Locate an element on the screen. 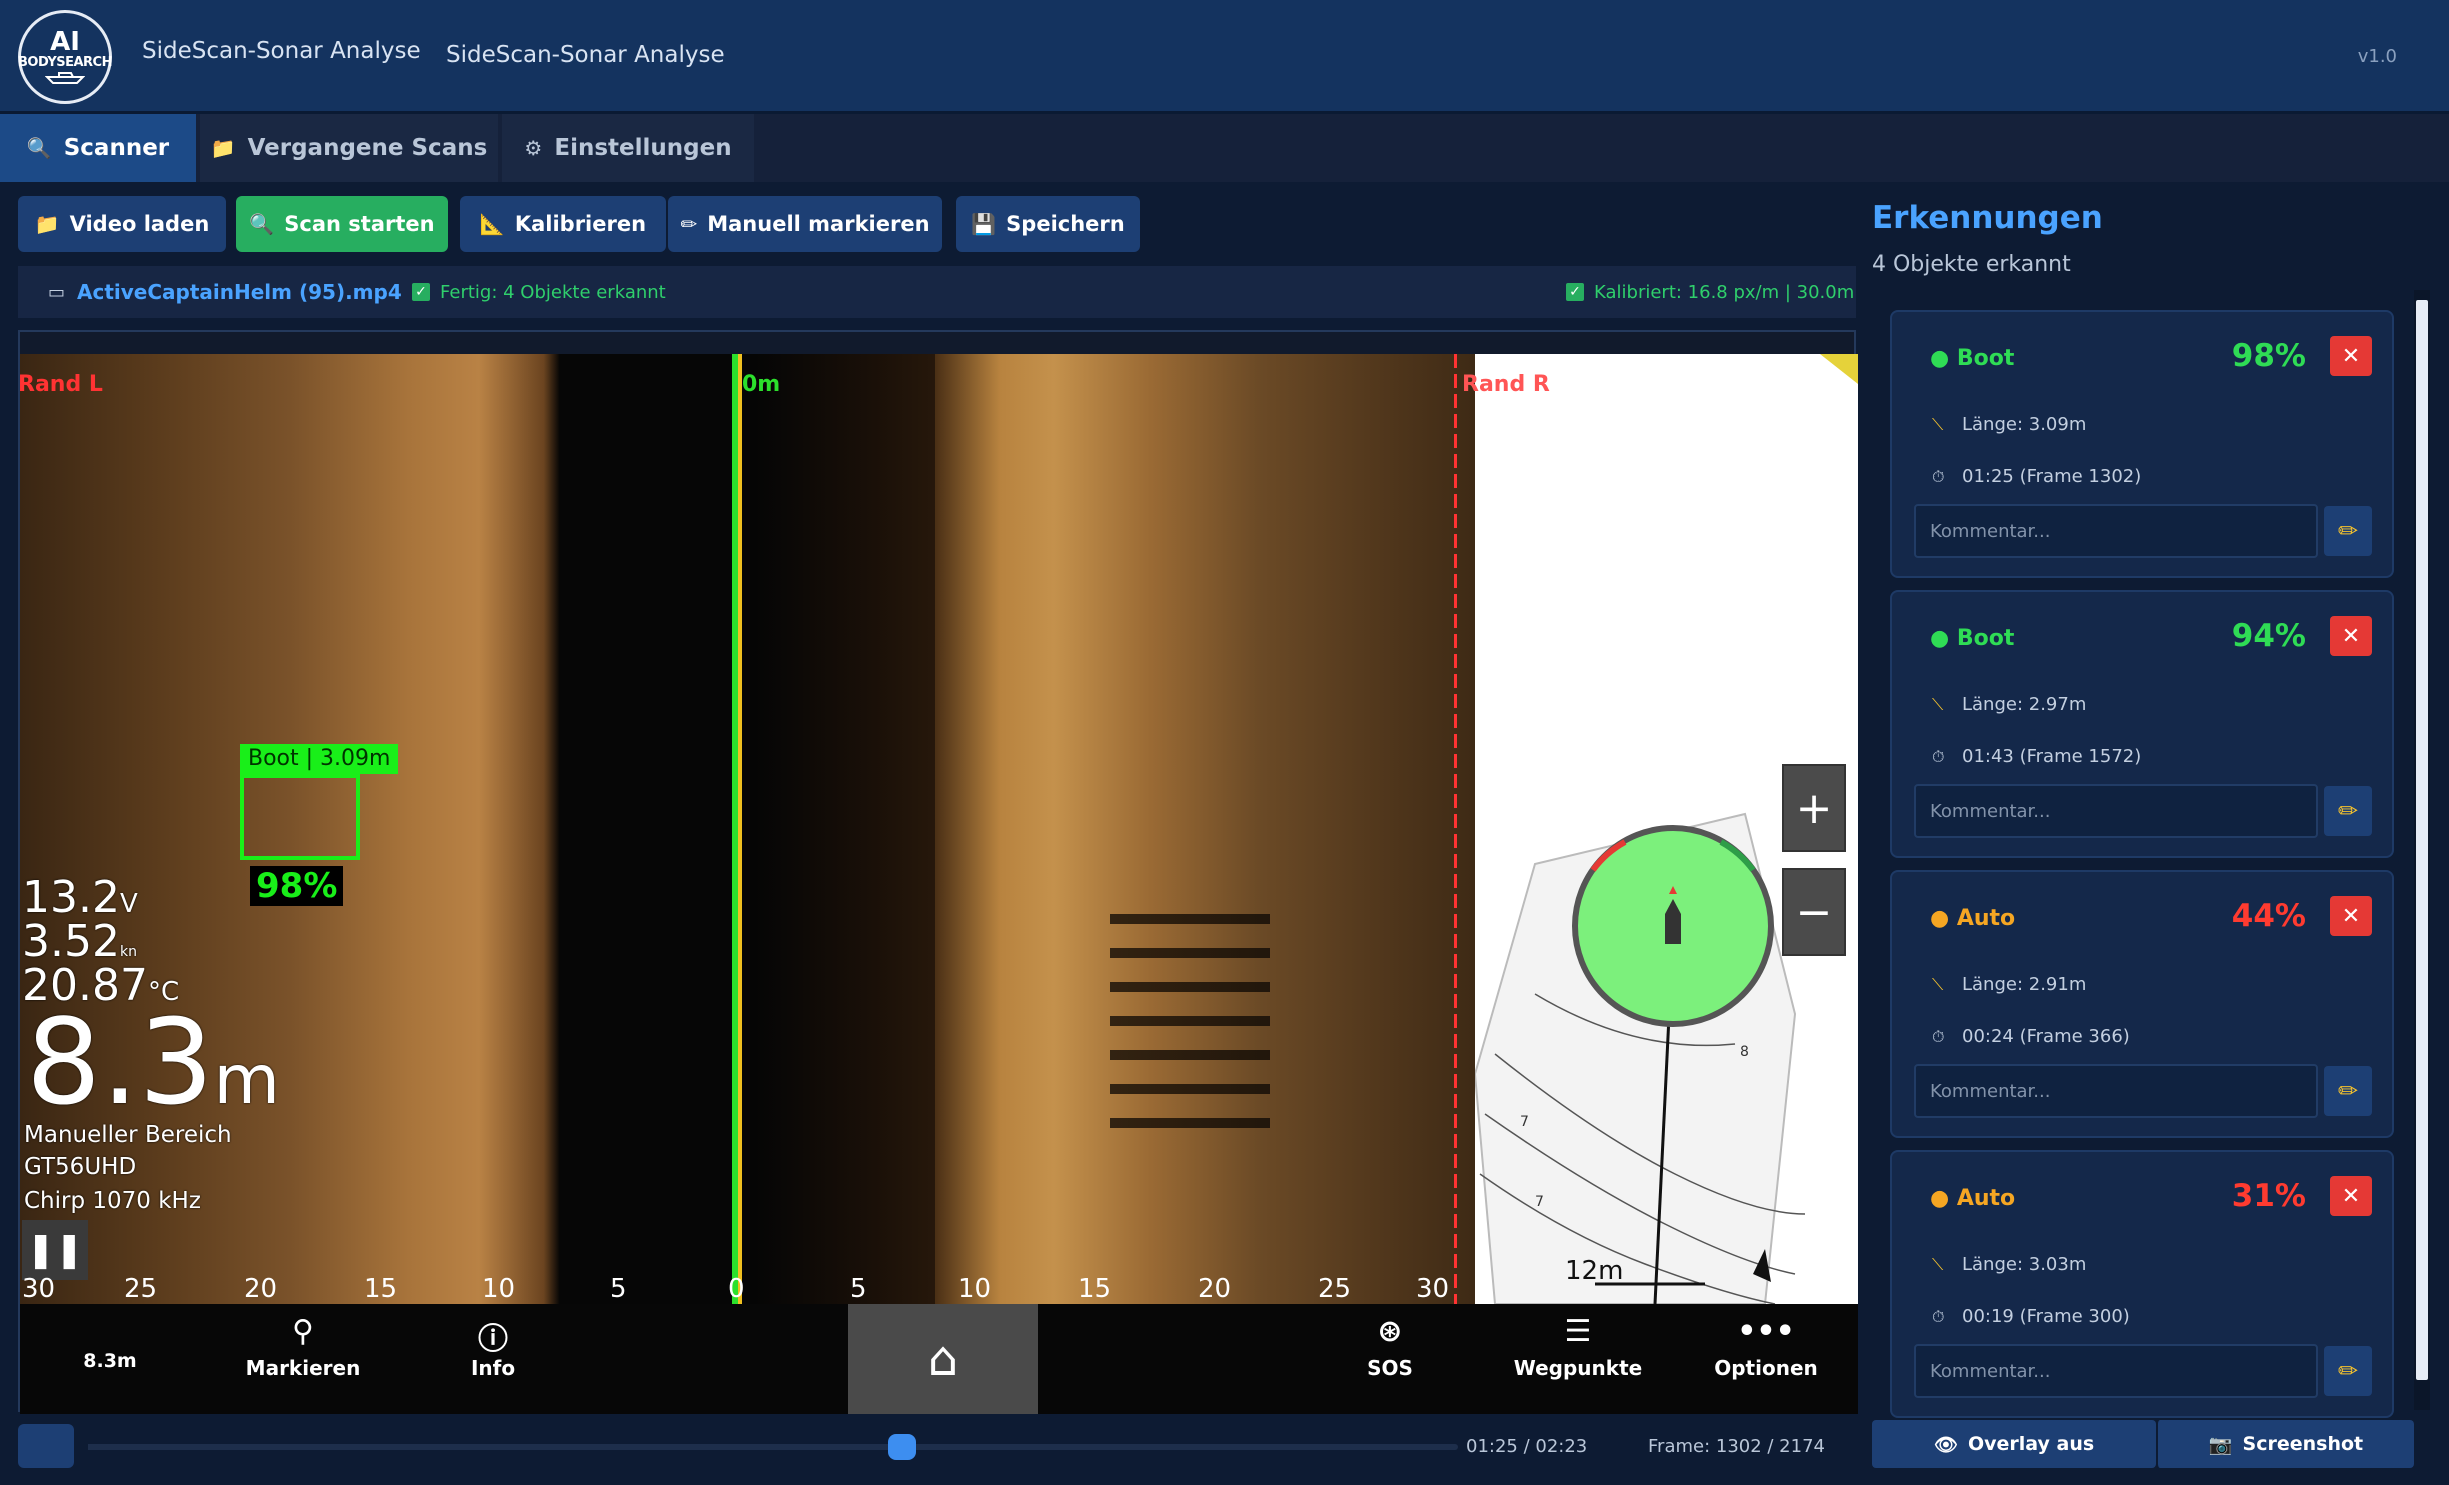 The width and height of the screenshot is (2449, 1485). panel-subtitle: 4 Objekte erkannt is located at coordinates (1971, 264).